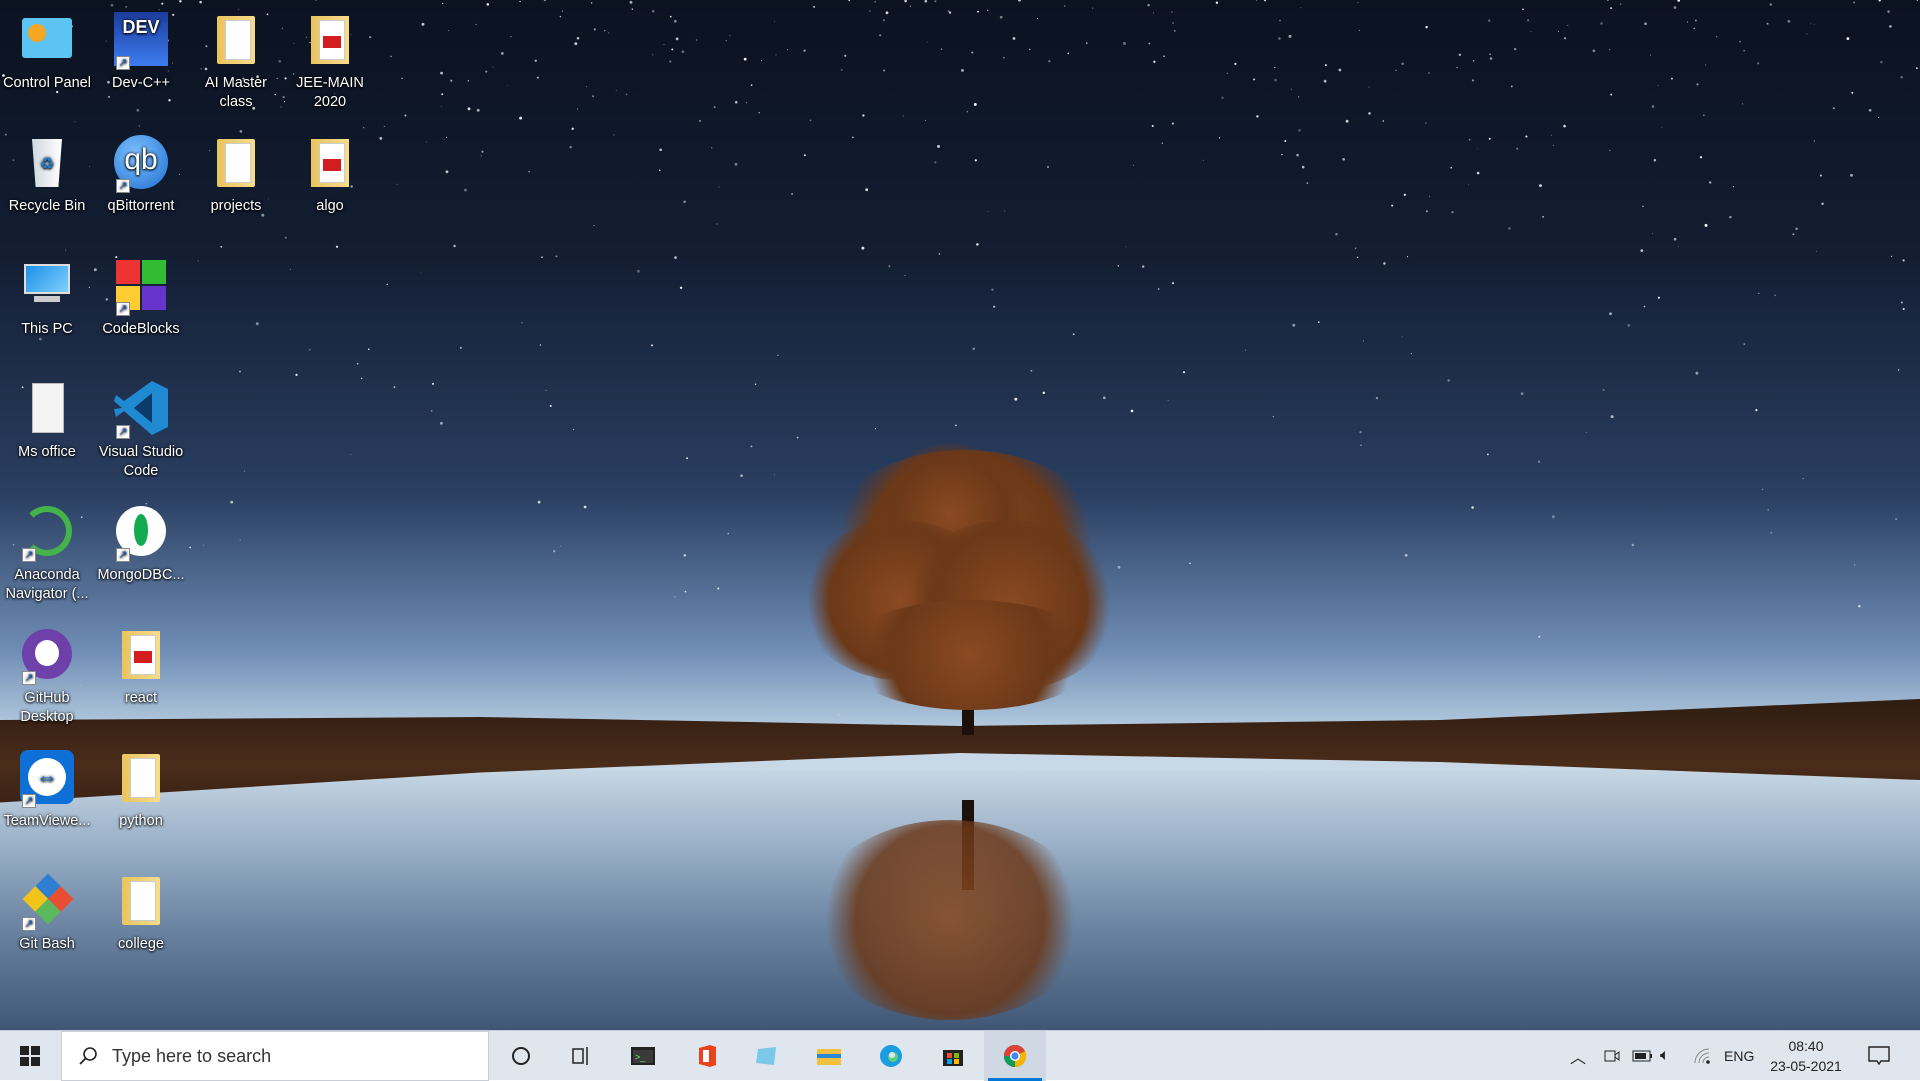  Describe the element at coordinates (1578, 1056) in the screenshot. I see `show-hidden-icons-button: ︿` at that location.